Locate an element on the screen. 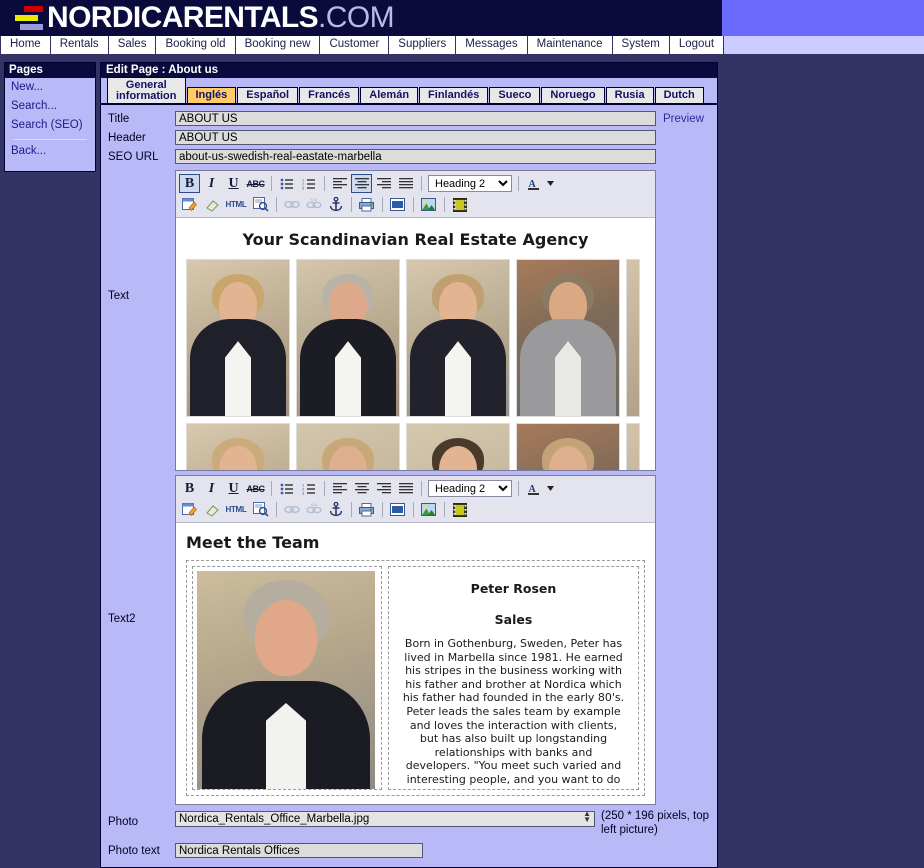 The height and width of the screenshot is (868, 924). tab-dutch: Dutch is located at coordinates (679, 95).